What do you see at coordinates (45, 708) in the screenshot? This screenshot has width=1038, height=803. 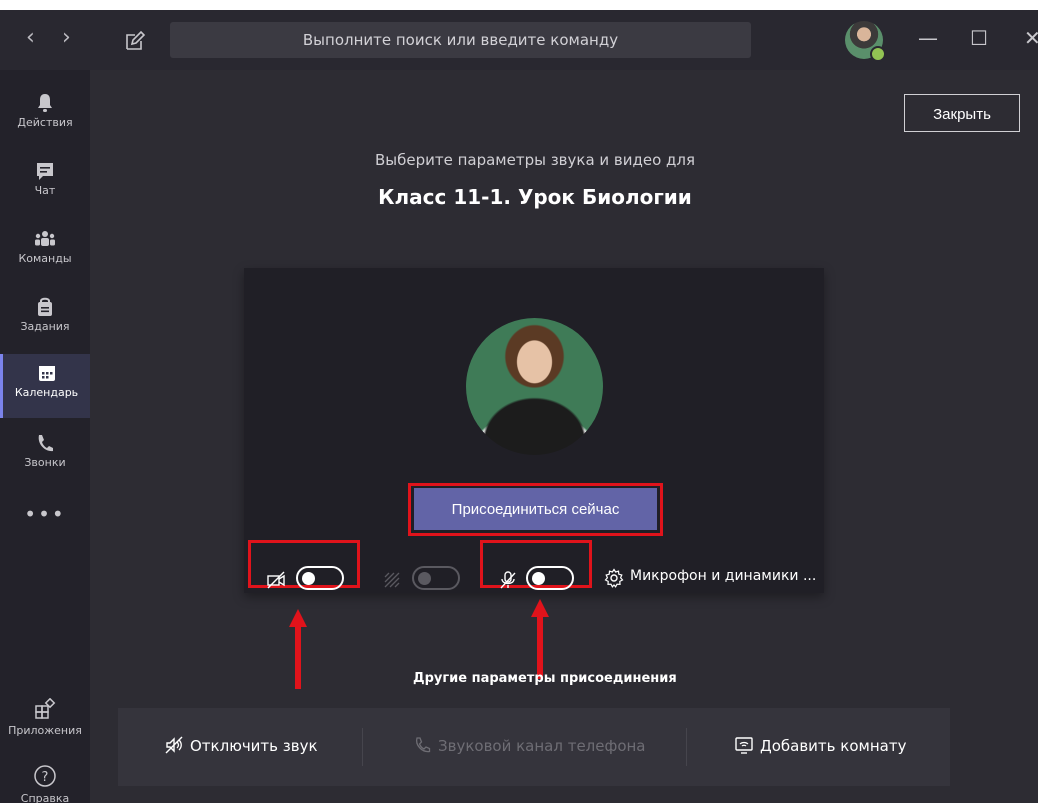 I see `apps-icon` at bounding box center [45, 708].